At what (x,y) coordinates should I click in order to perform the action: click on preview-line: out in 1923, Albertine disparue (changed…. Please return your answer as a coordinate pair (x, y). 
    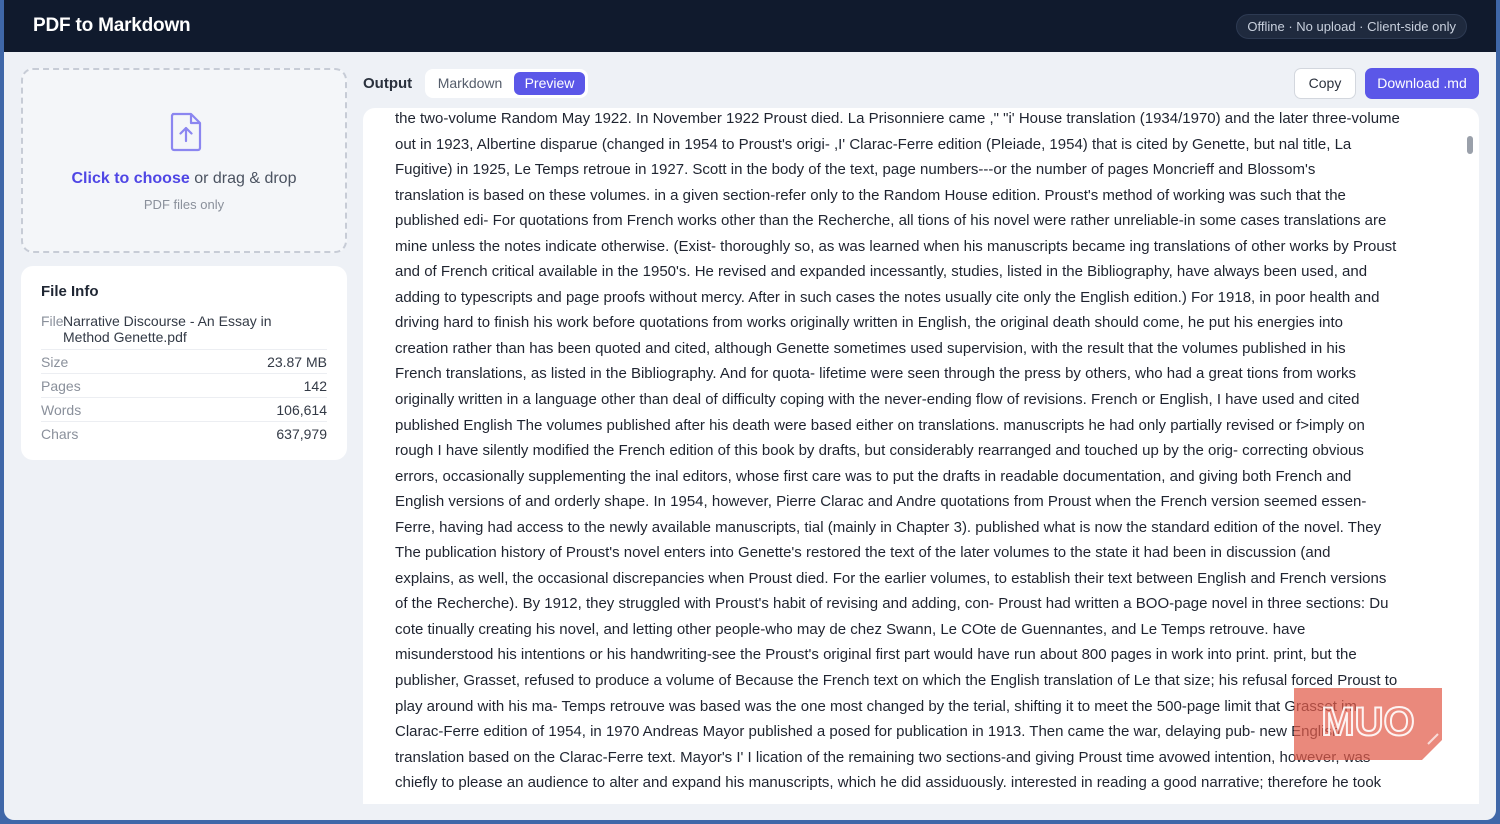
    Looking at the image, I should click on (873, 144).